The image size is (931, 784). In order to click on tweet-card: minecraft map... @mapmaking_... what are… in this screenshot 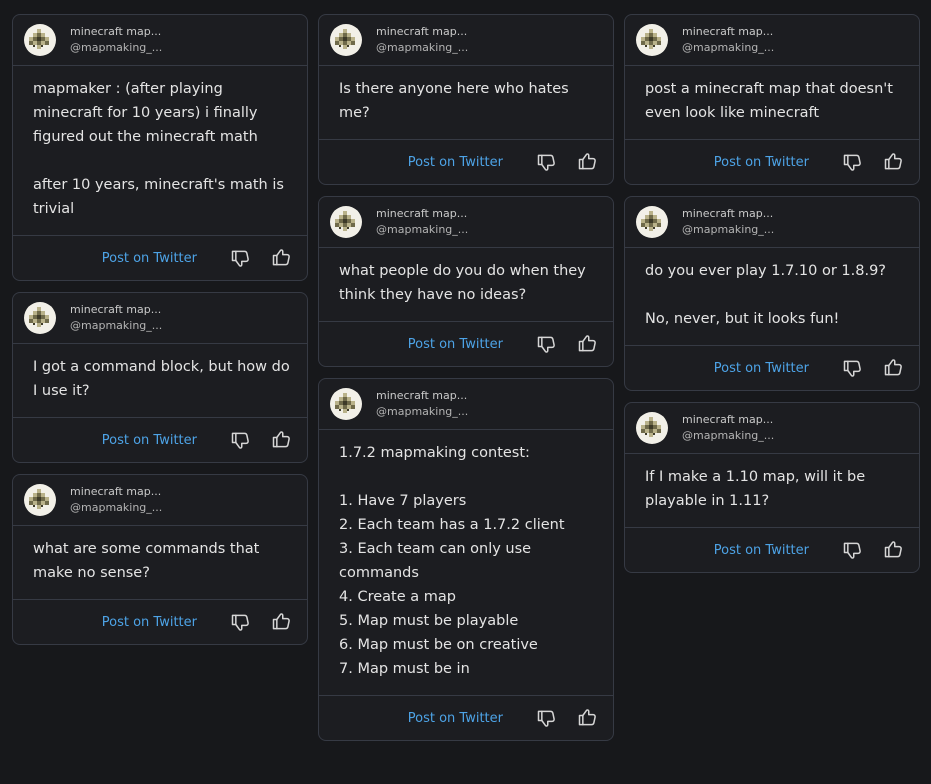, I will do `click(160, 559)`.